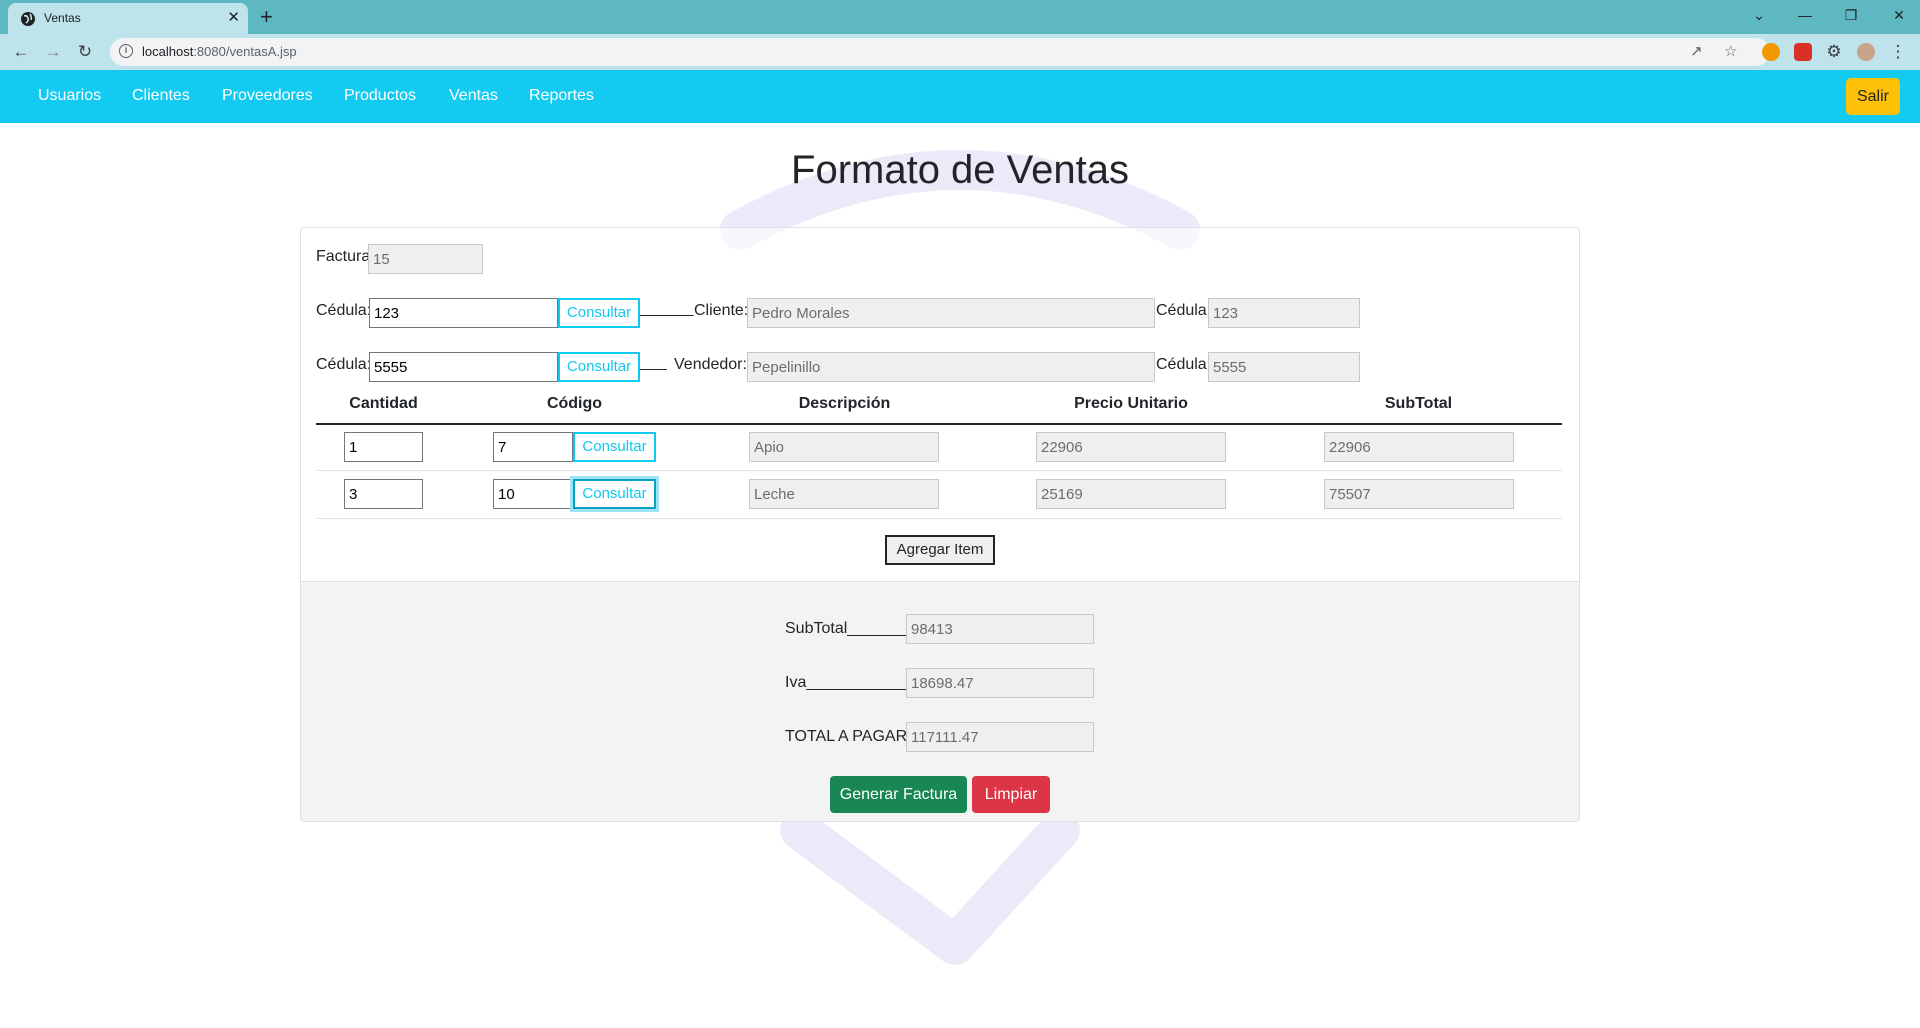  What do you see at coordinates (848, 736) in the screenshot?
I see `total-label: TOTAL A PAGAR:` at bounding box center [848, 736].